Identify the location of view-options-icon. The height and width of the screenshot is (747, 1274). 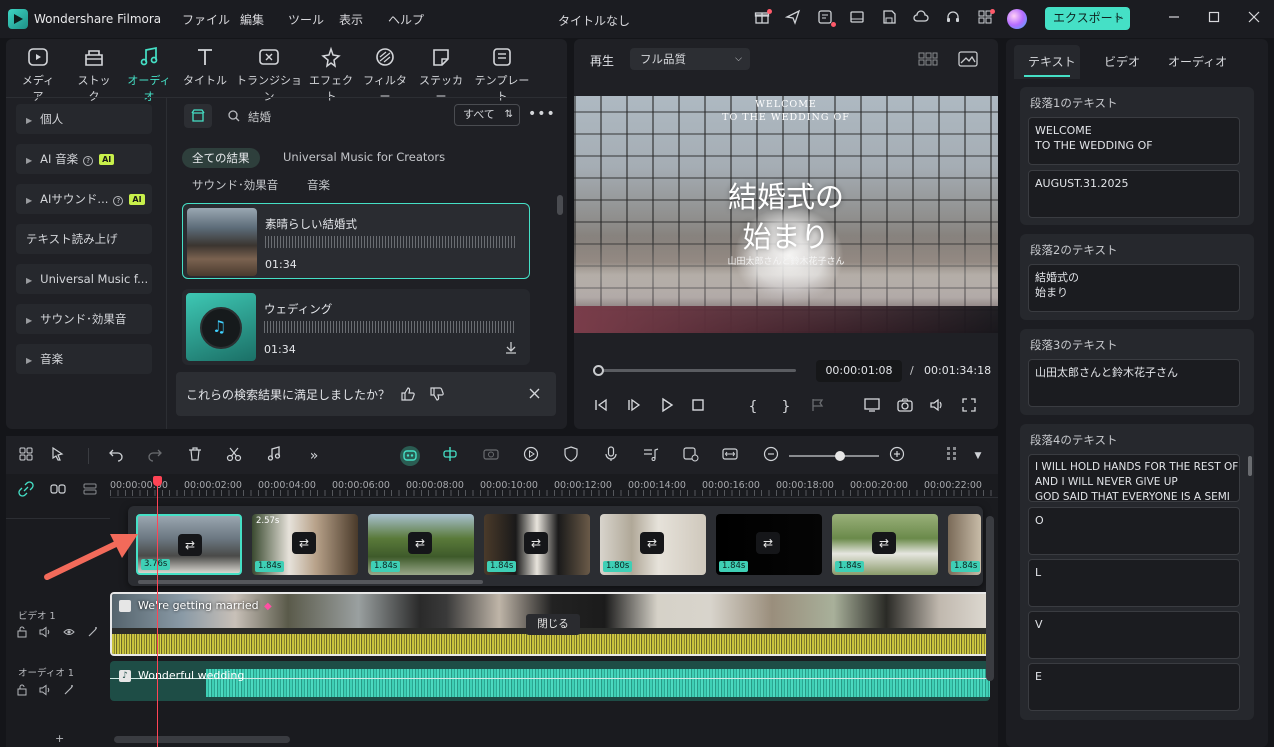
(952, 456).